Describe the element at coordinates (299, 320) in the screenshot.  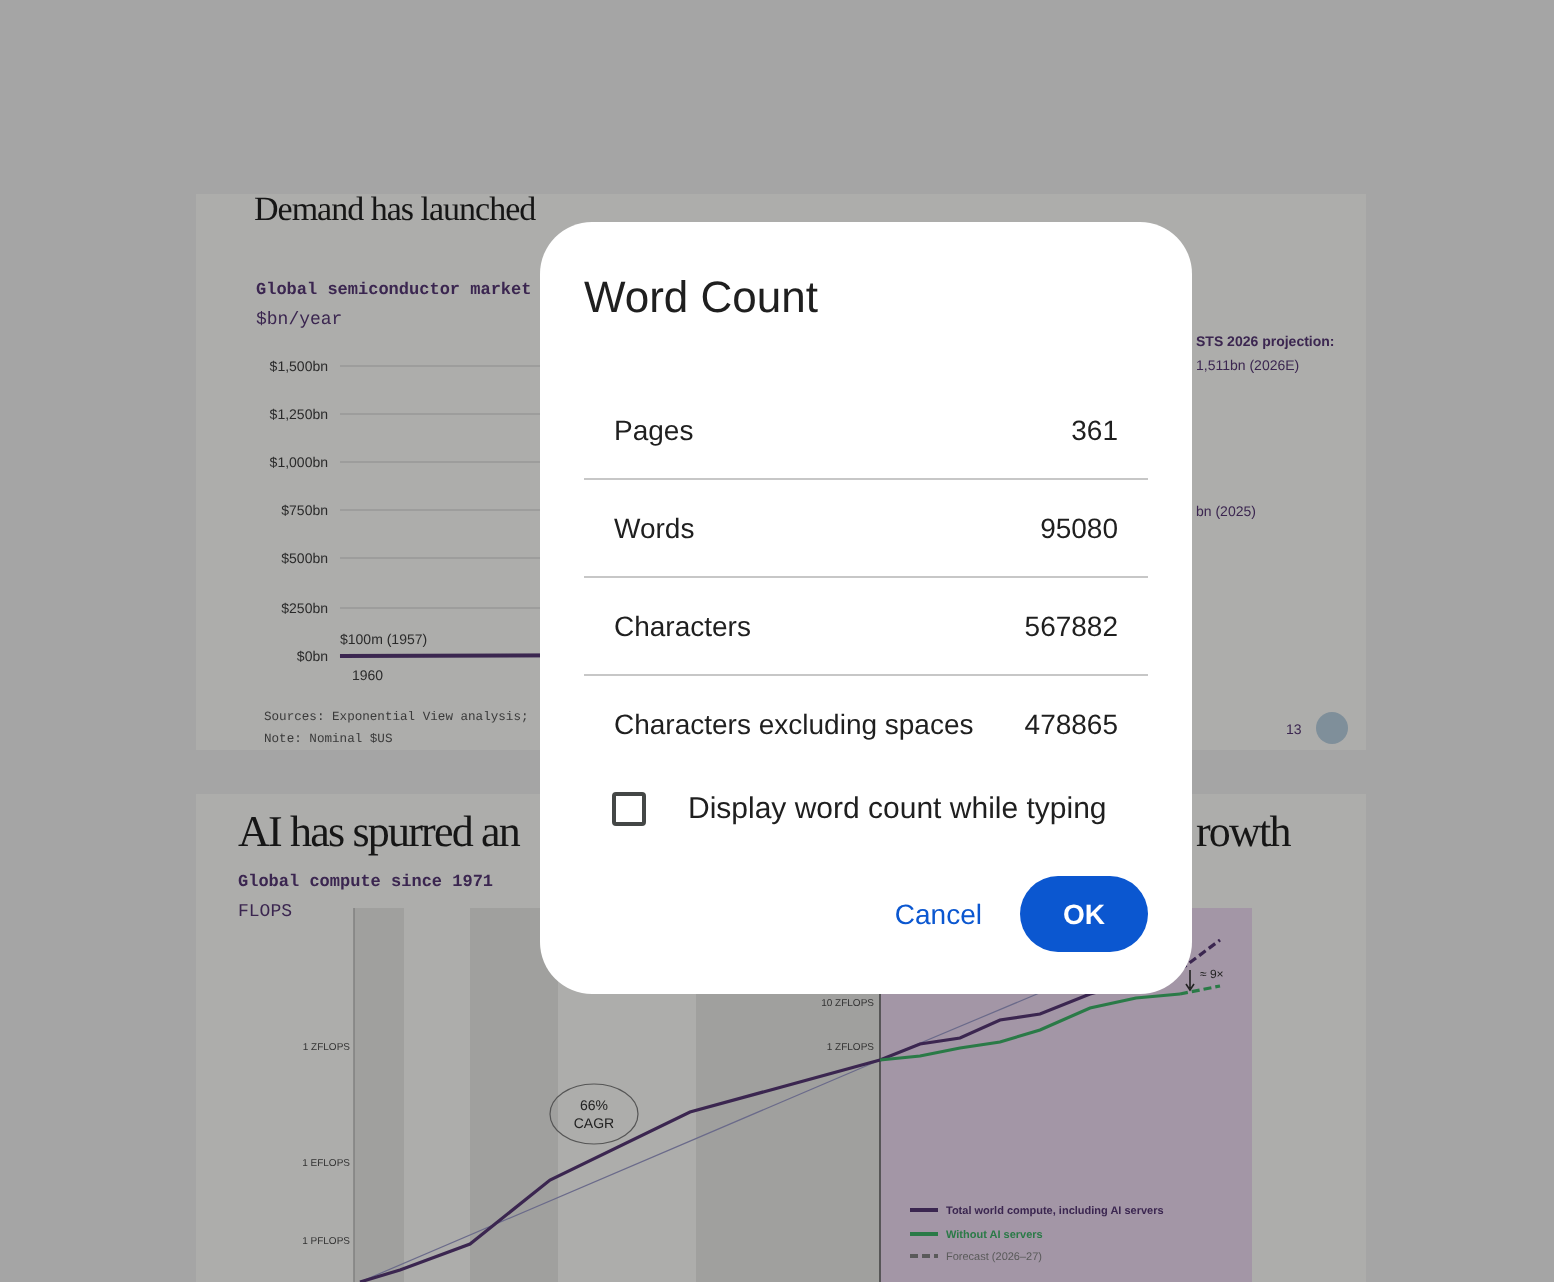
I see `chart-unit: $bn/year` at that location.